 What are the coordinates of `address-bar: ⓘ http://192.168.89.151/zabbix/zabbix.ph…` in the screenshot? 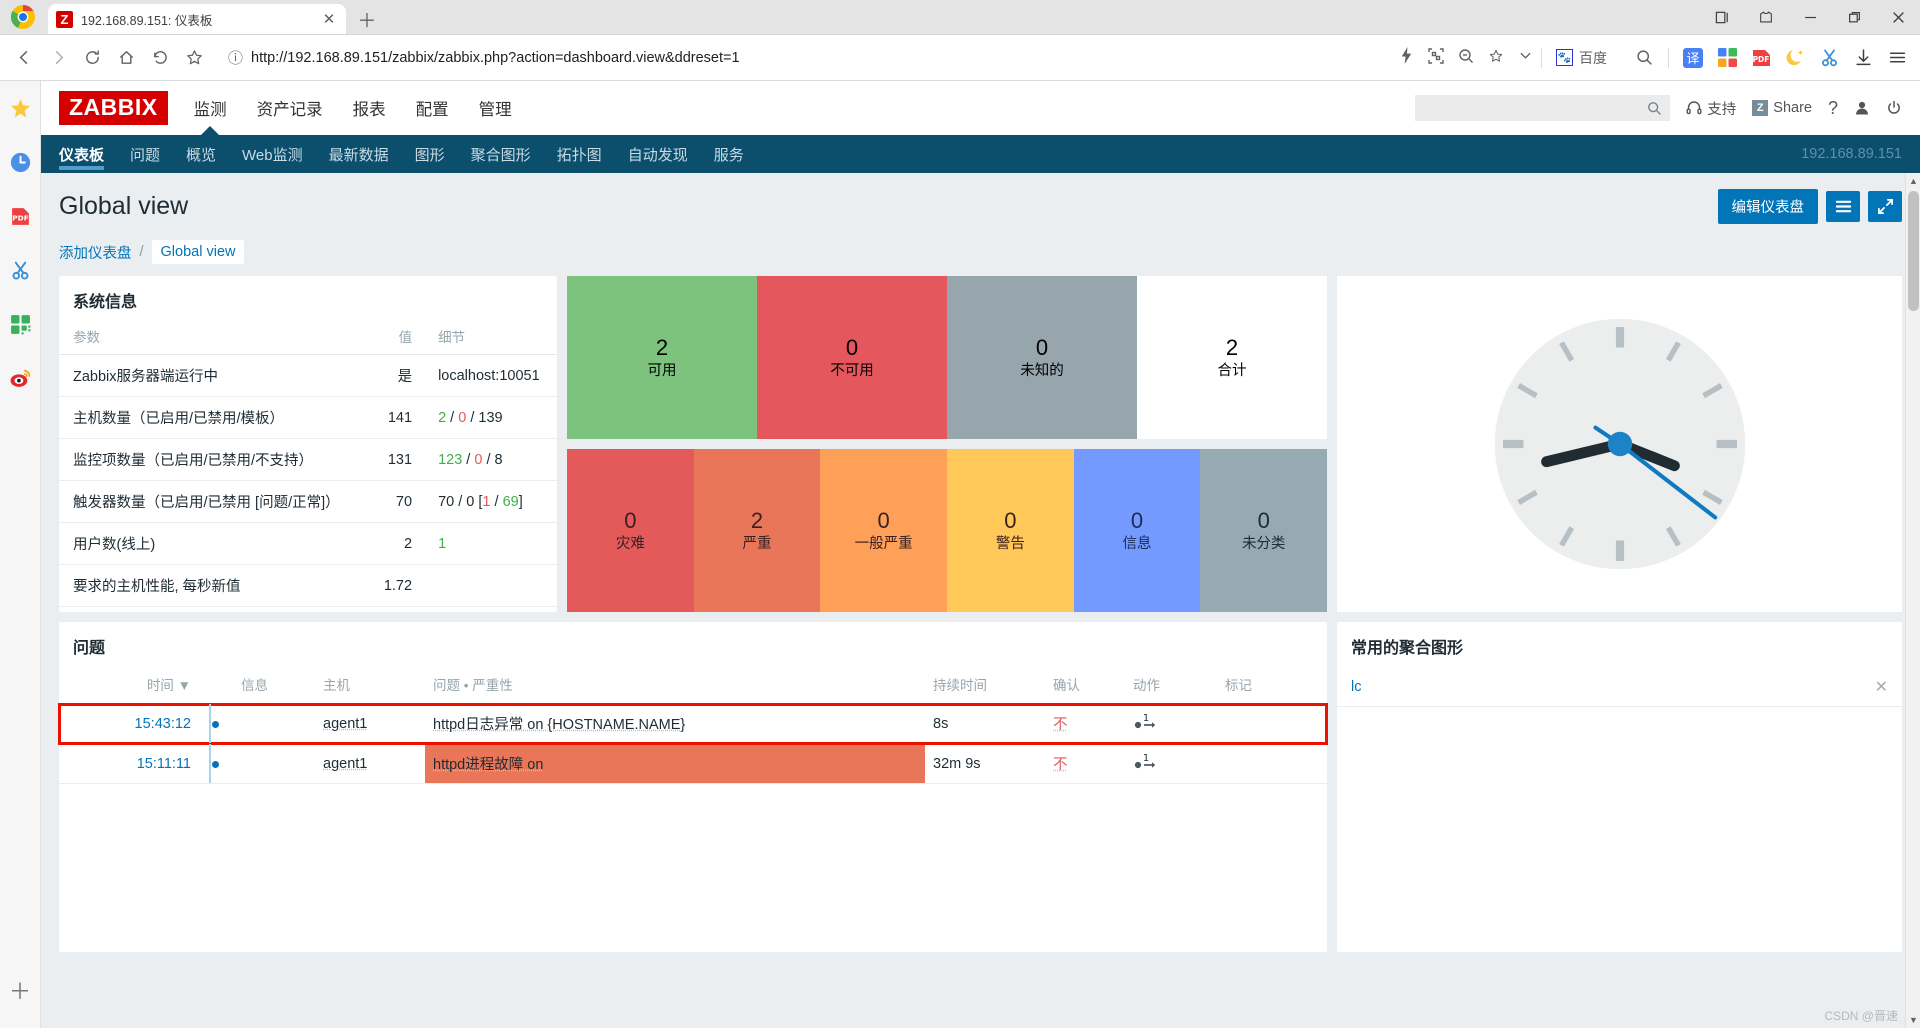 It's located at (917, 58).